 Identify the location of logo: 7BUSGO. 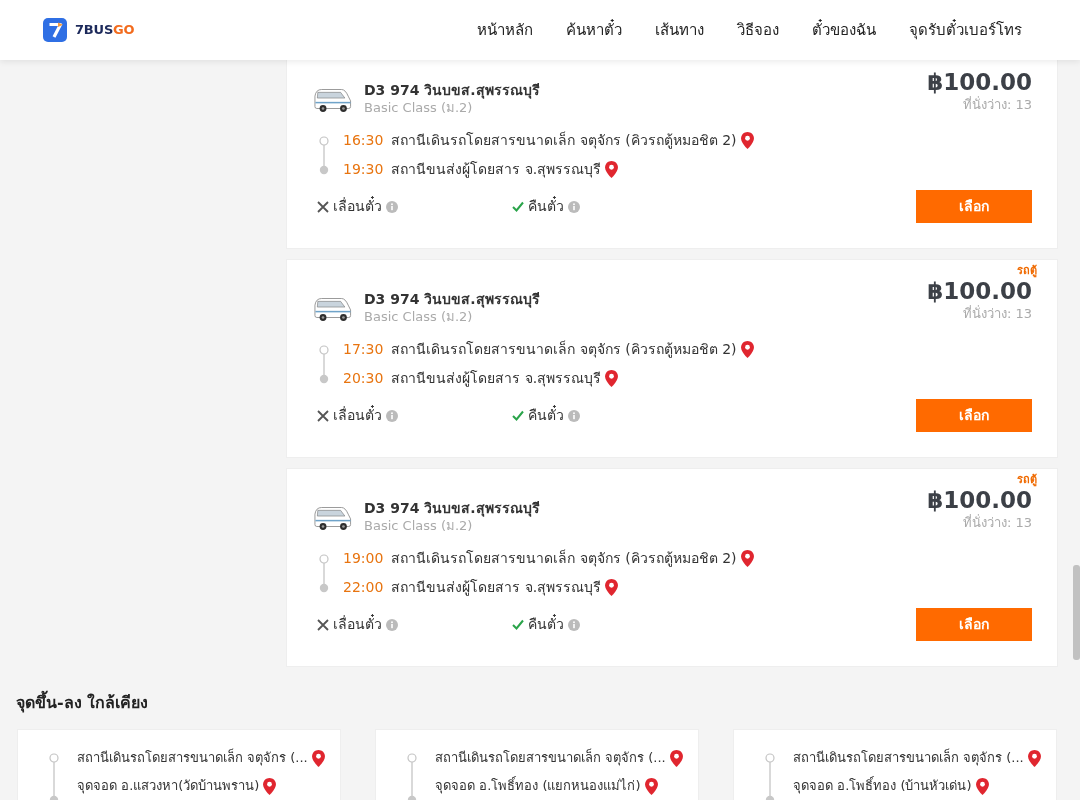
(89, 30).